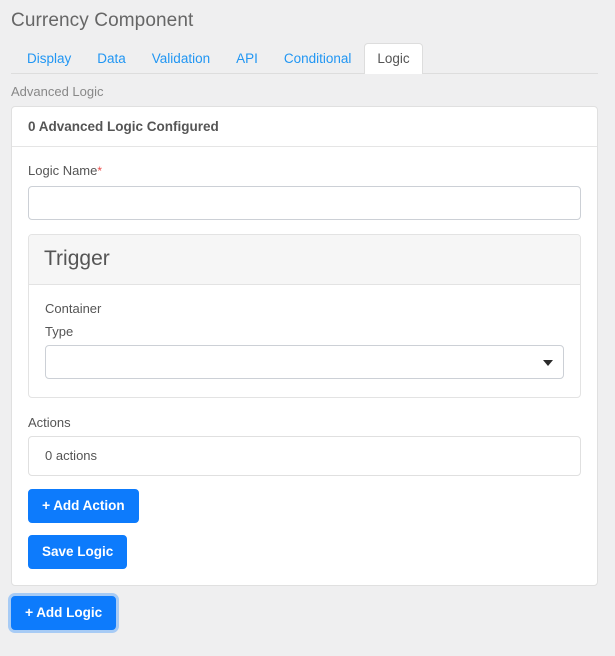  I want to click on tab-api: API, so click(247, 58).